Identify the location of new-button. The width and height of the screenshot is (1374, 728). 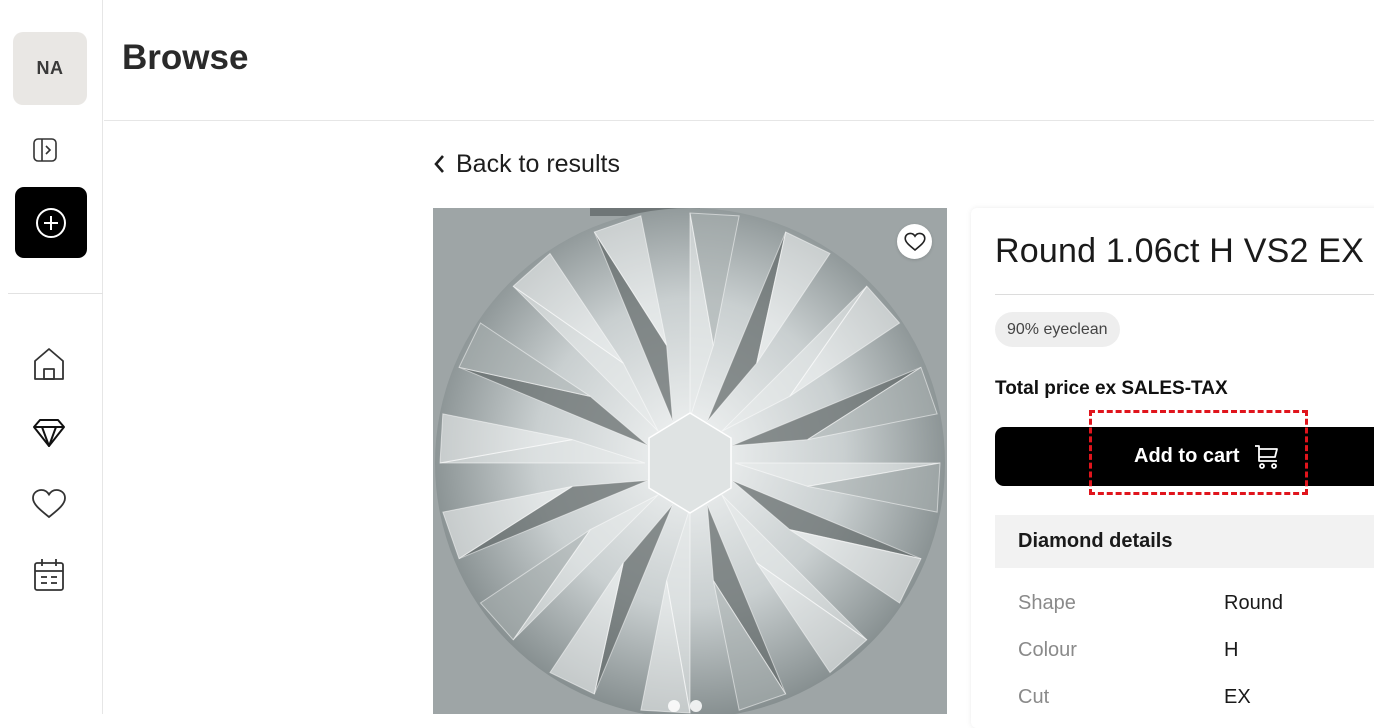
(51, 222).